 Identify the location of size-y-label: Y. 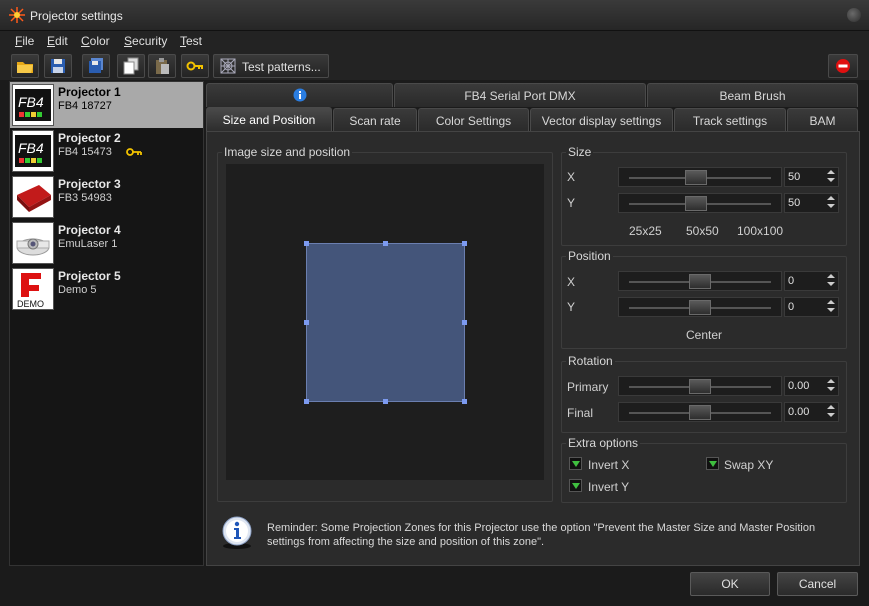
(571, 203).